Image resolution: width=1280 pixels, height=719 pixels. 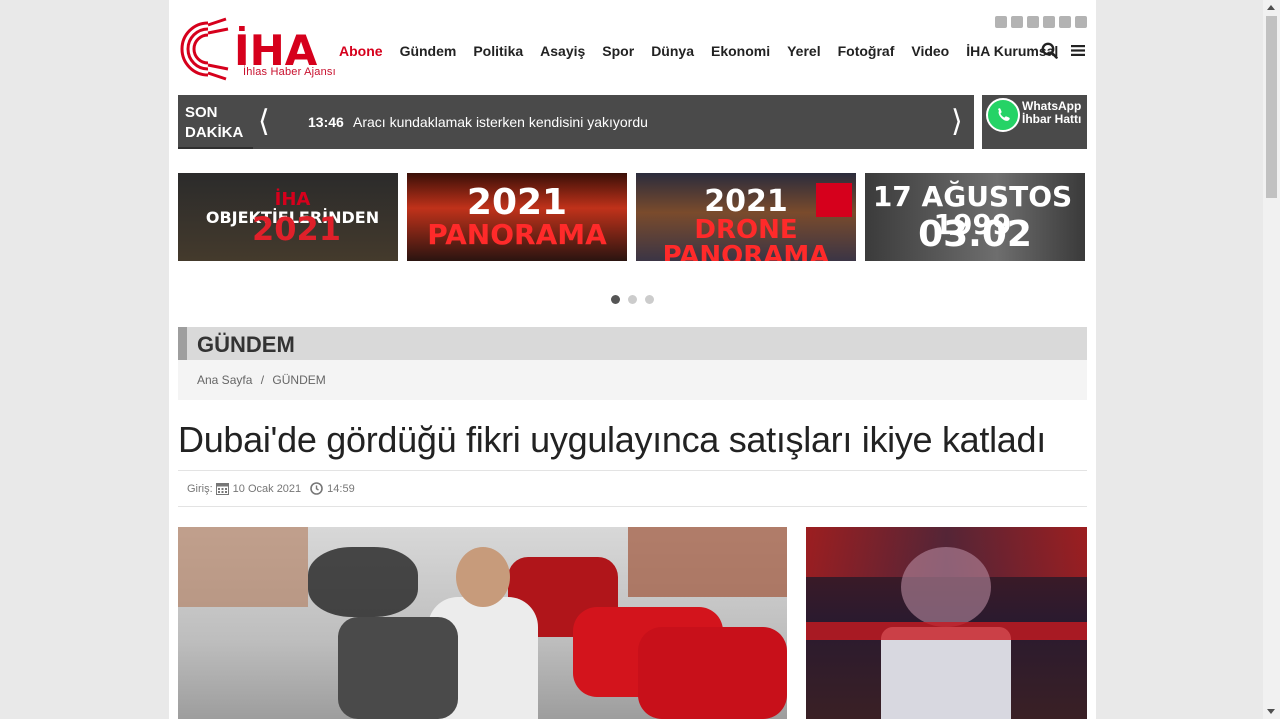 I want to click on nav-ekonomi: Ekonomi, so click(x=740, y=51).